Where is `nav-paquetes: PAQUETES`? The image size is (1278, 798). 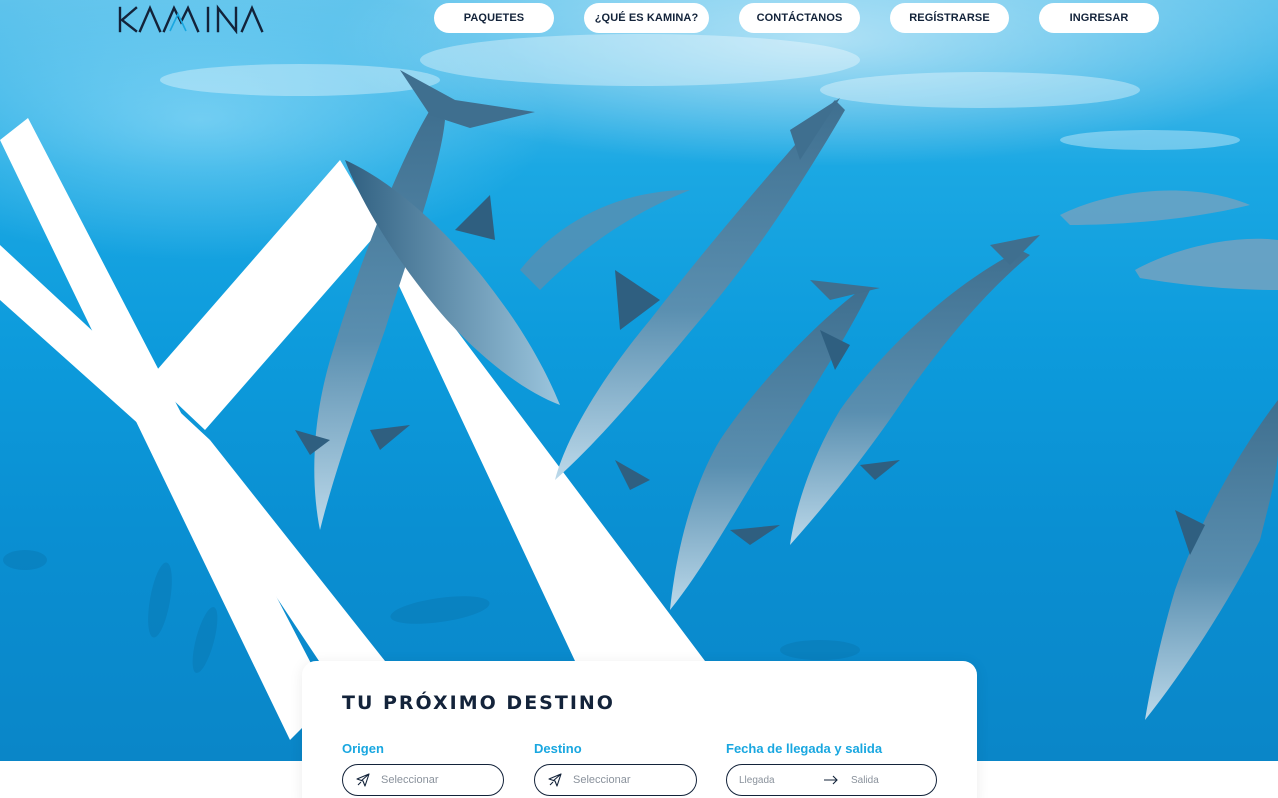
nav-paquetes: PAQUETES is located at coordinates (494, 18).